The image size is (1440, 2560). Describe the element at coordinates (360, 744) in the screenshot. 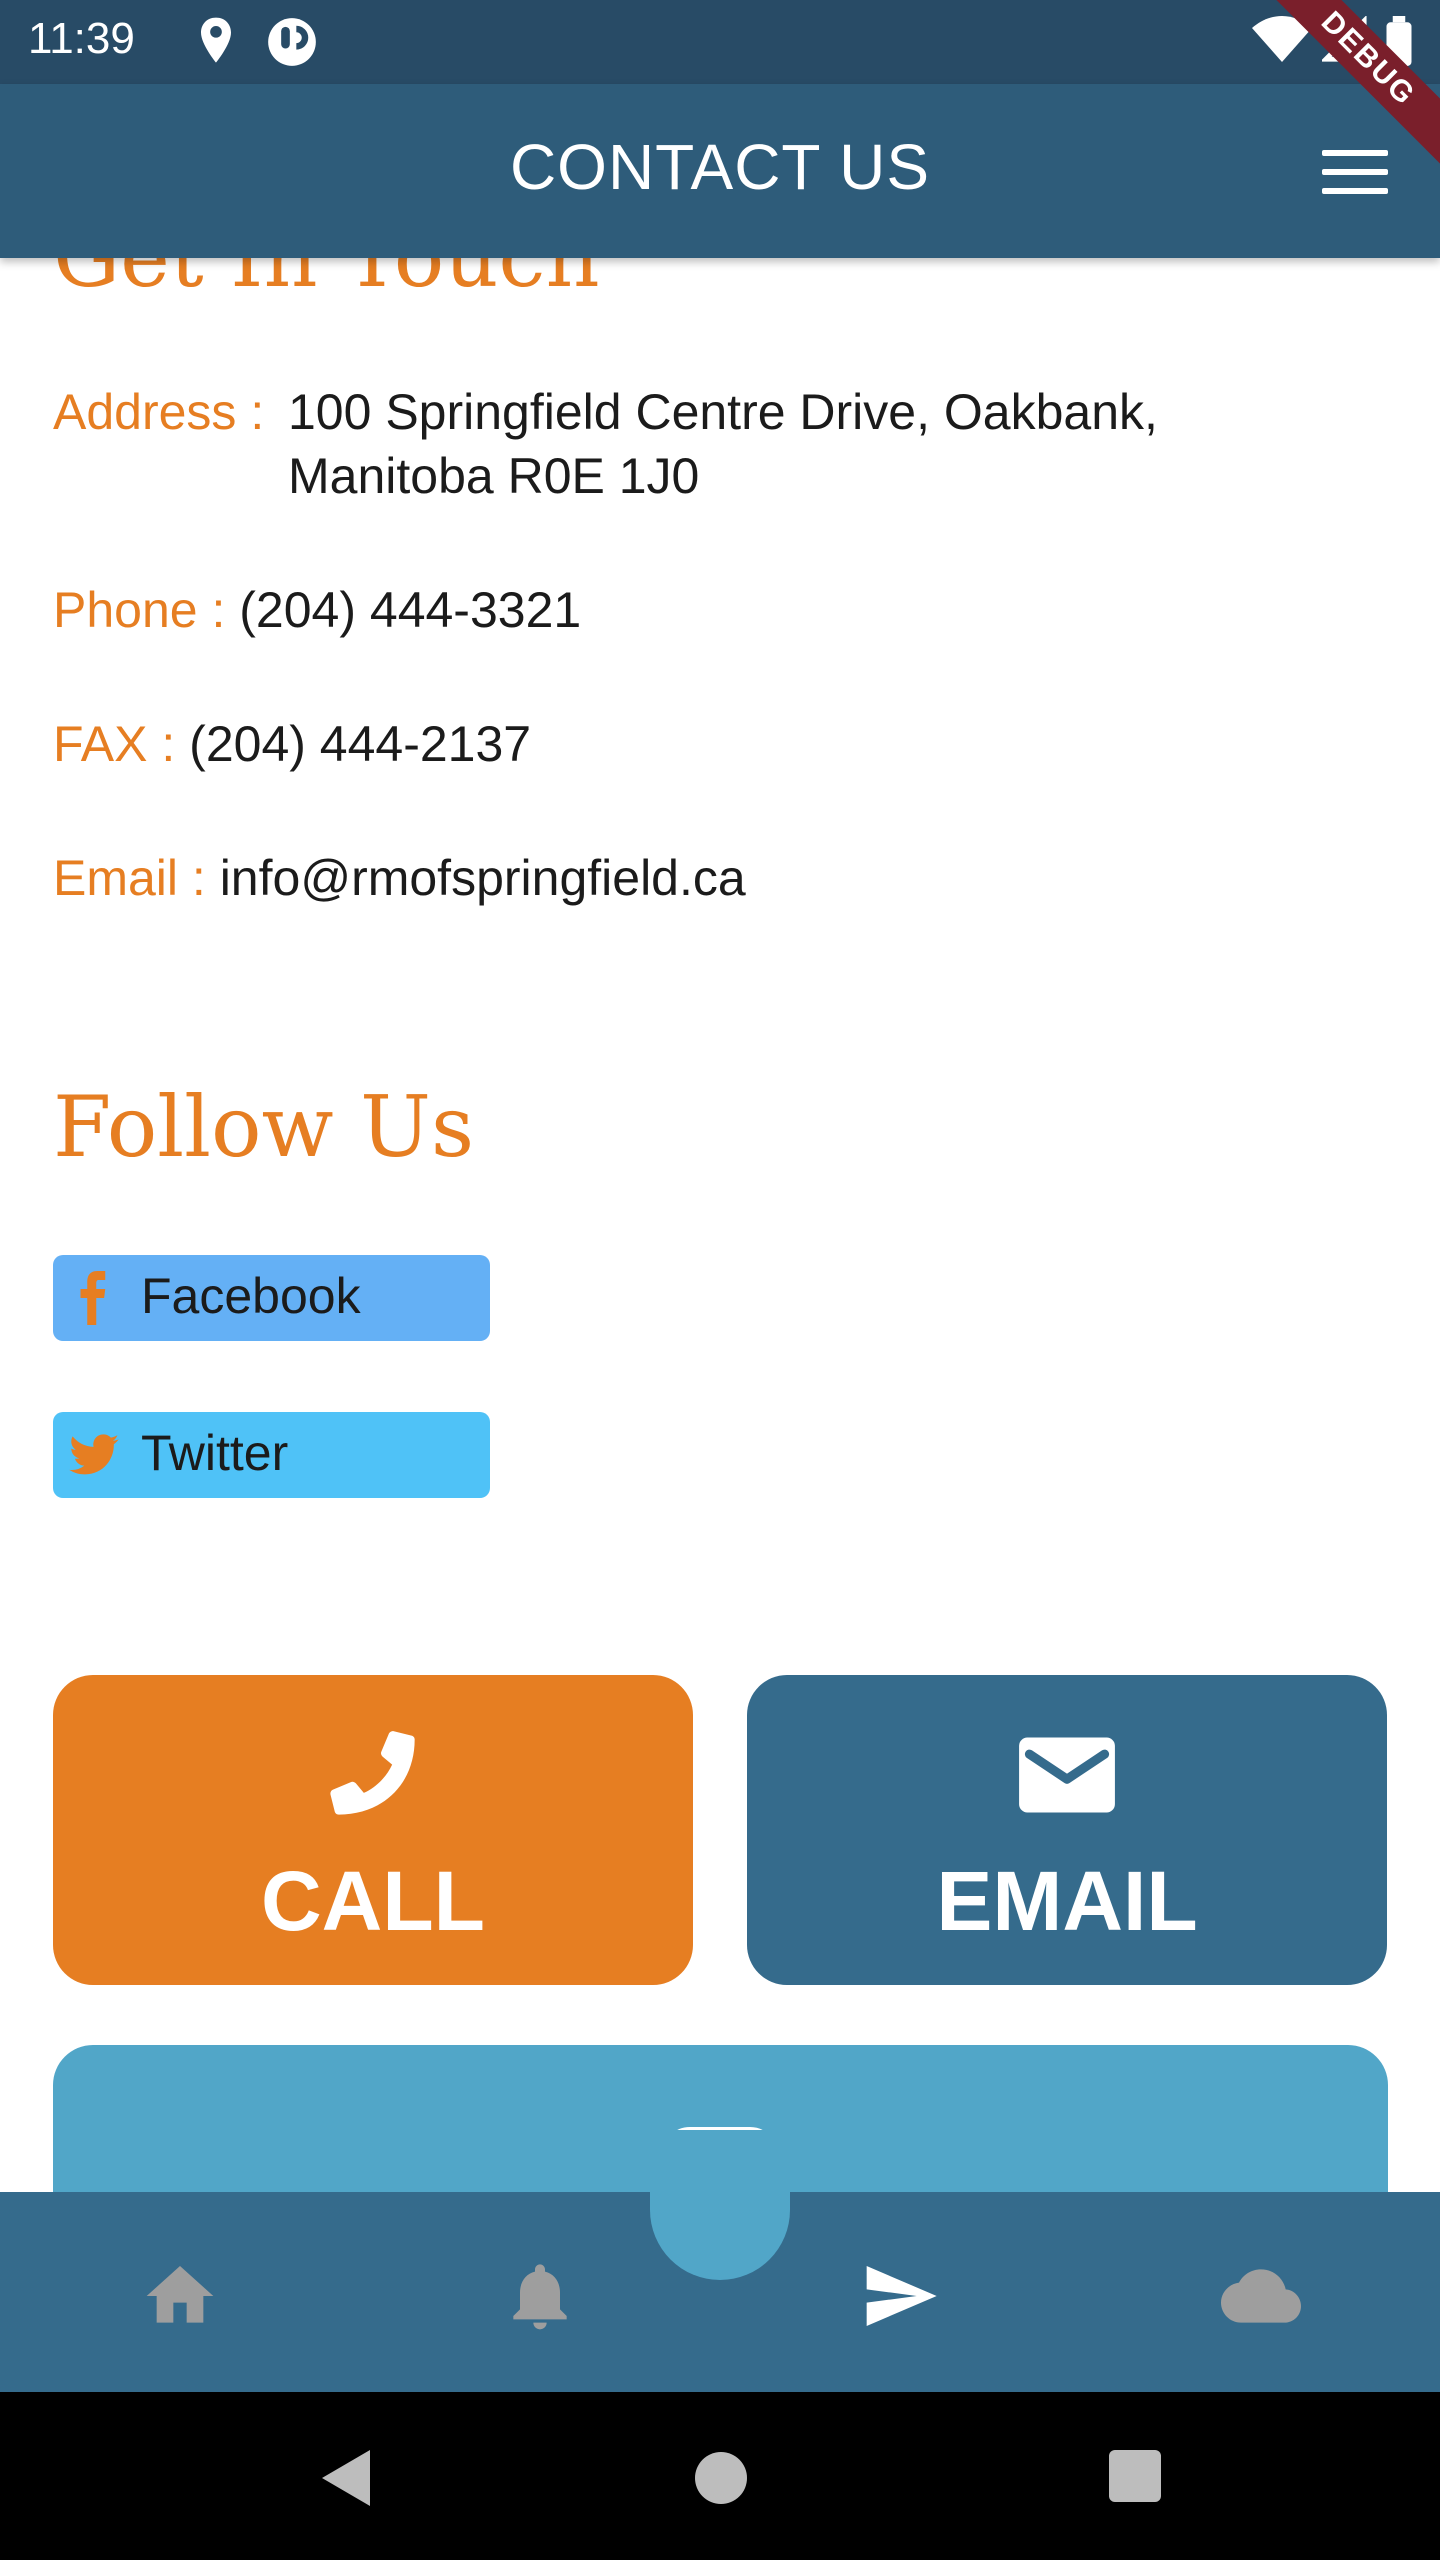

I see `fax-value: (204) 444-2137` at that location.